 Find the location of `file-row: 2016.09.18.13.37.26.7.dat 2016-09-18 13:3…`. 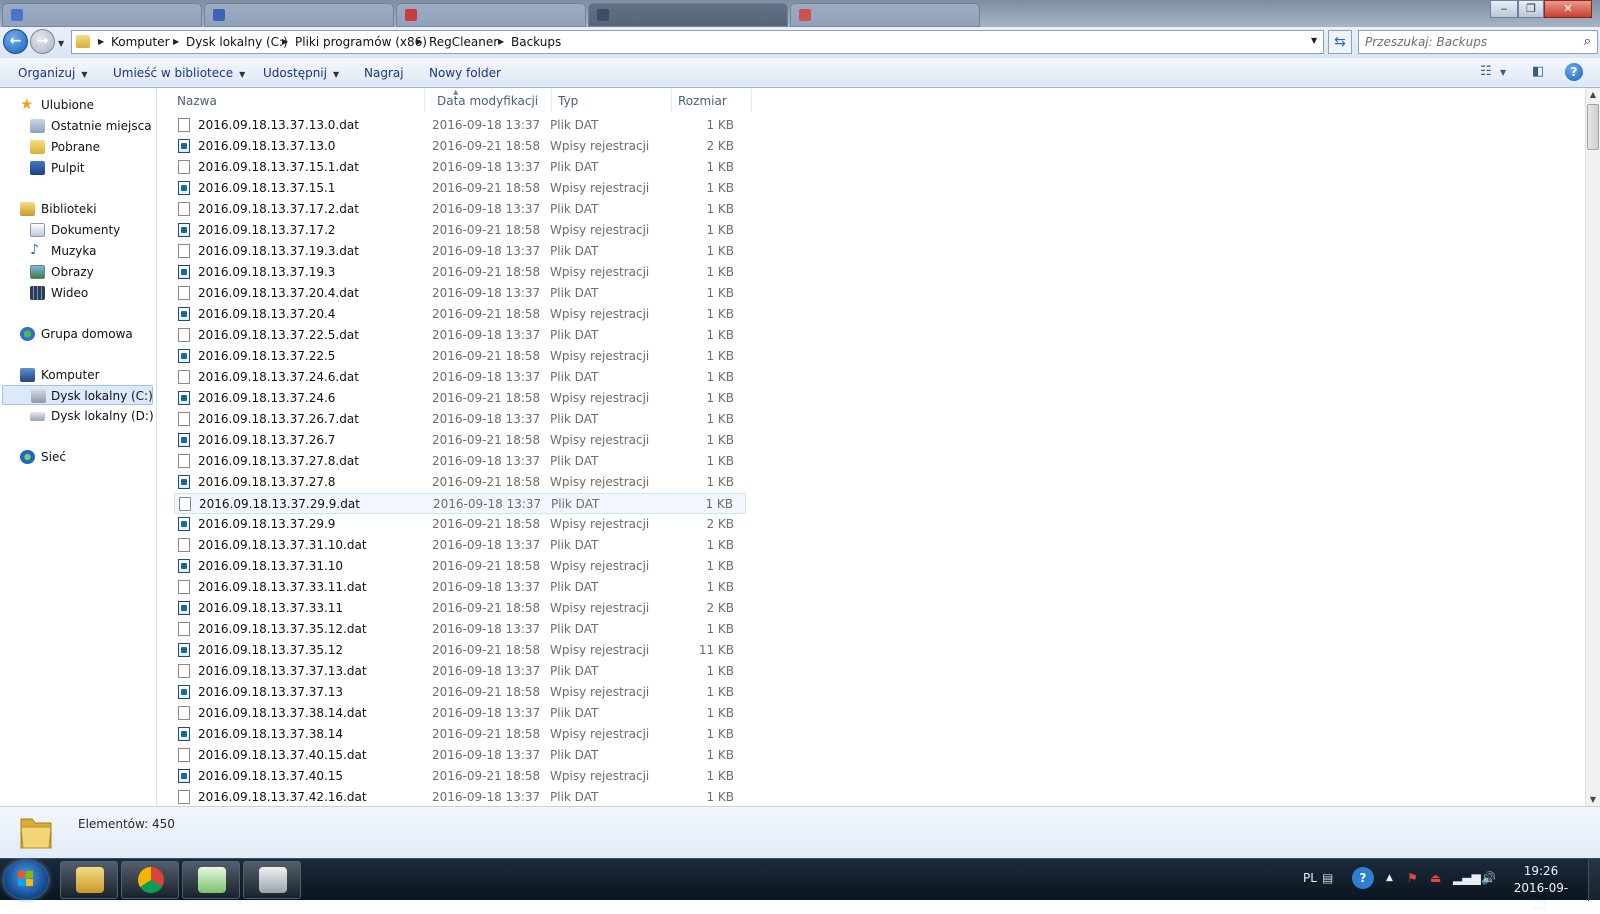

file-row: 2016.09.18.13.37.26.7.dat 2016-09-18 13:3… is located at coordinates (460, 419).